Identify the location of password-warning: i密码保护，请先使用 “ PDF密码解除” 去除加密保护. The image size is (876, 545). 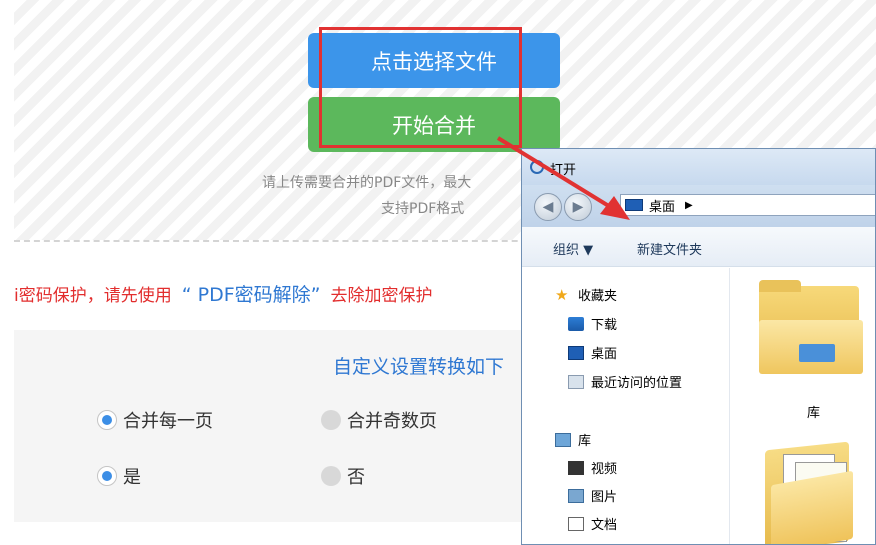
(223, 293).